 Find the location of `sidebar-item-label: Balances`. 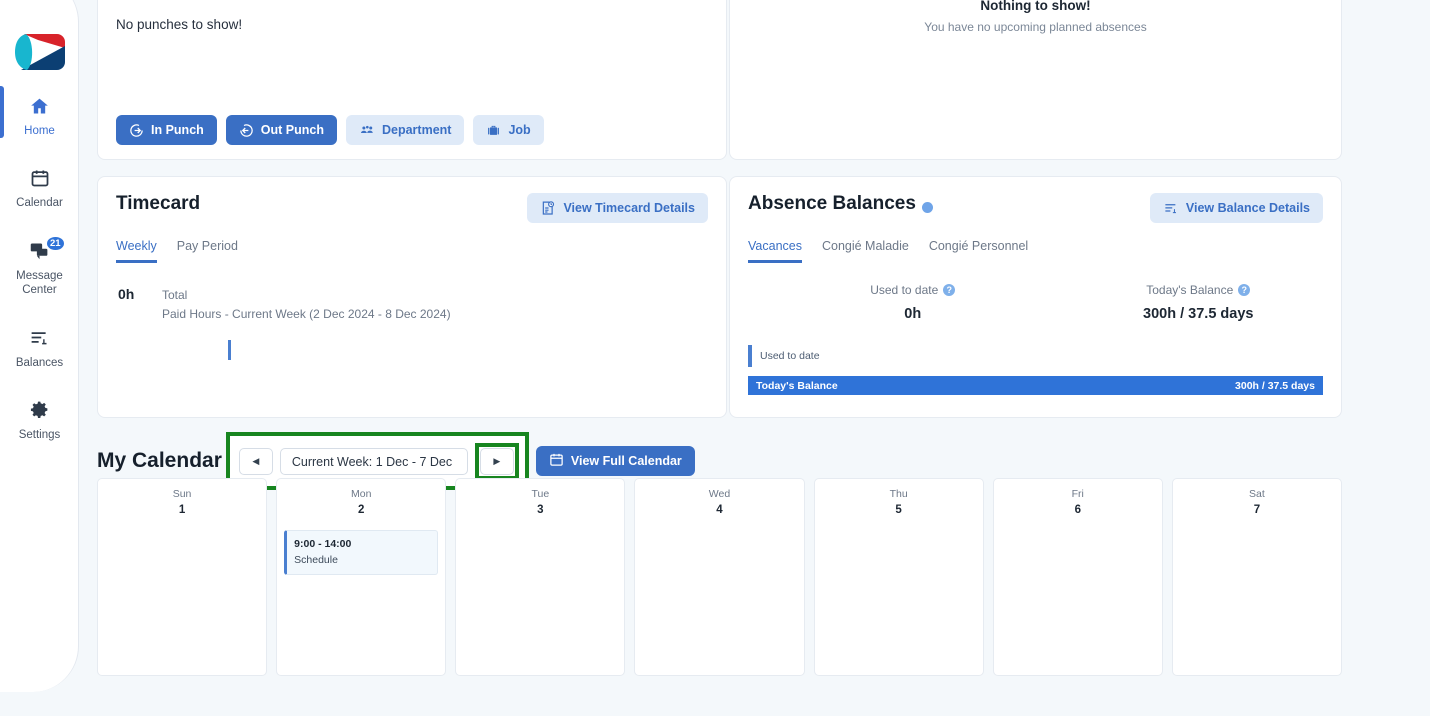

sidebar-item-label: Balances is located at coordinates (39, 362).